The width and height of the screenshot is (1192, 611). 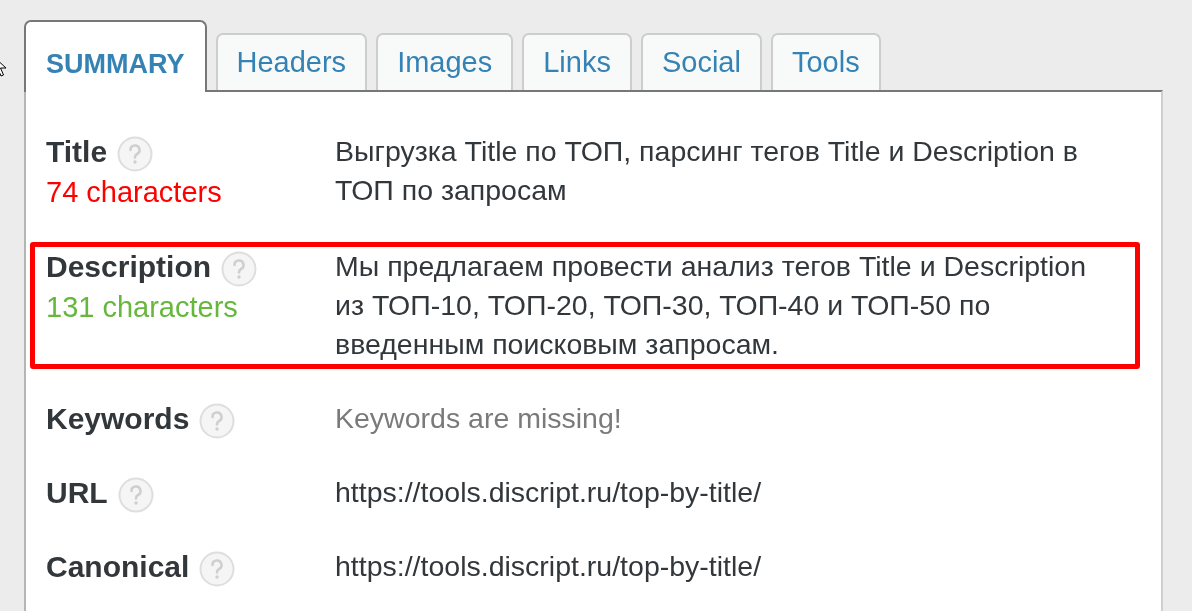 I want to click on tab: SUMMARY, so click(x=115, y=56).